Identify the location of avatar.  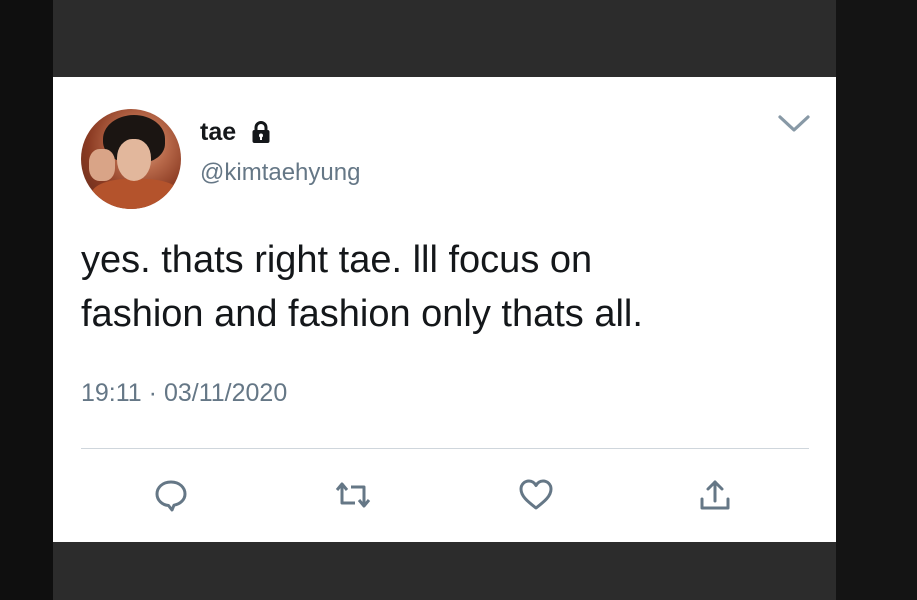
(131, 159).